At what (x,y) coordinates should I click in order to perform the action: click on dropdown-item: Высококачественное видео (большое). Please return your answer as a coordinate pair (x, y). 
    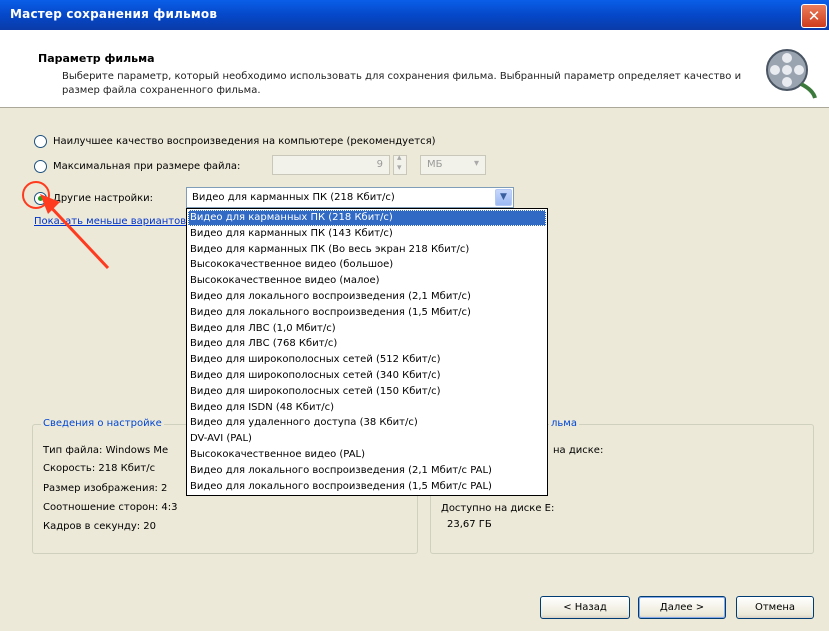
    Looking at the image, I should click on (367, 265).